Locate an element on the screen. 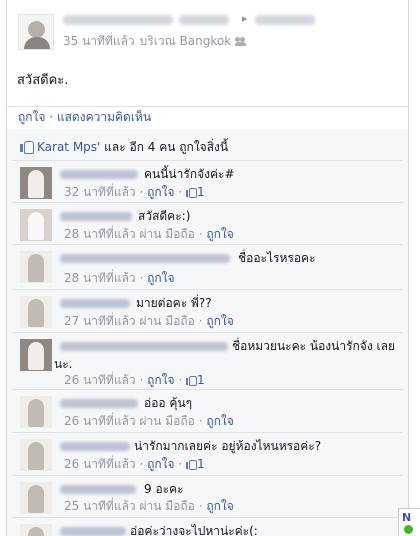 Image resolution: width=420 pixels, height=536 pixels. likes-summary: Karat Mps' และ อีก 4 คน ถูกใจสิ่งนี้ is located at coordinates (207, 147).